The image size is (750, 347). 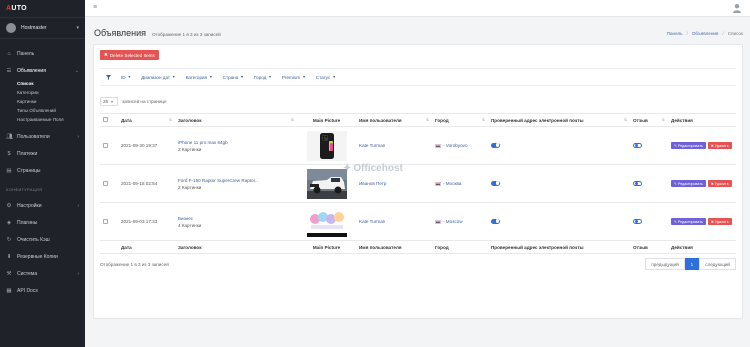 I want to click on row-title-link: Бизнес, so click(x=236, y=218).